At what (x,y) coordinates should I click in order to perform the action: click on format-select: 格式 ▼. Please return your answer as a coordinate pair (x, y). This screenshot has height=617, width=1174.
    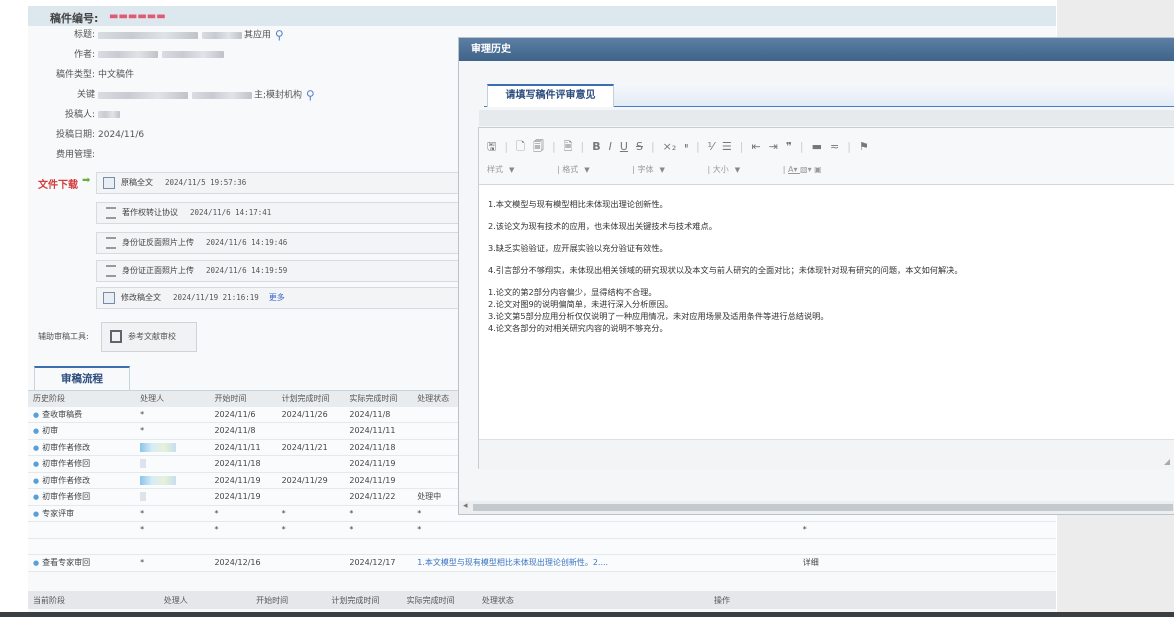
    Looking at the image, I should click on (593, 169).